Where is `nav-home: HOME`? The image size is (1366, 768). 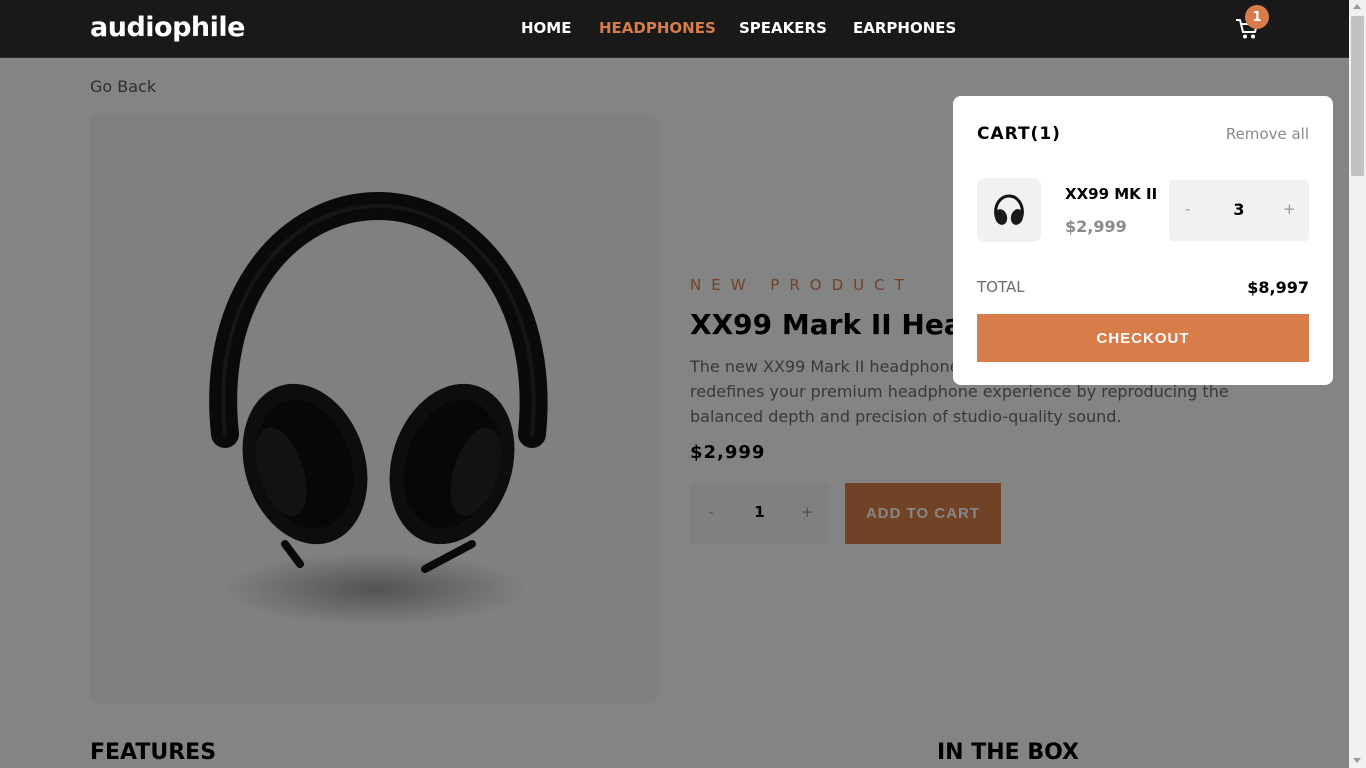
nav-home: HOME is located at coordinates (546, 28).